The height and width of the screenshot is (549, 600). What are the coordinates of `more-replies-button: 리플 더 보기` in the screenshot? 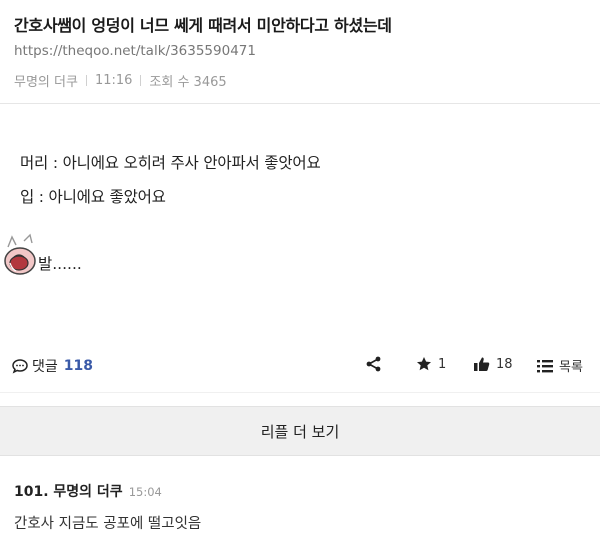 It's located at (300, 431).